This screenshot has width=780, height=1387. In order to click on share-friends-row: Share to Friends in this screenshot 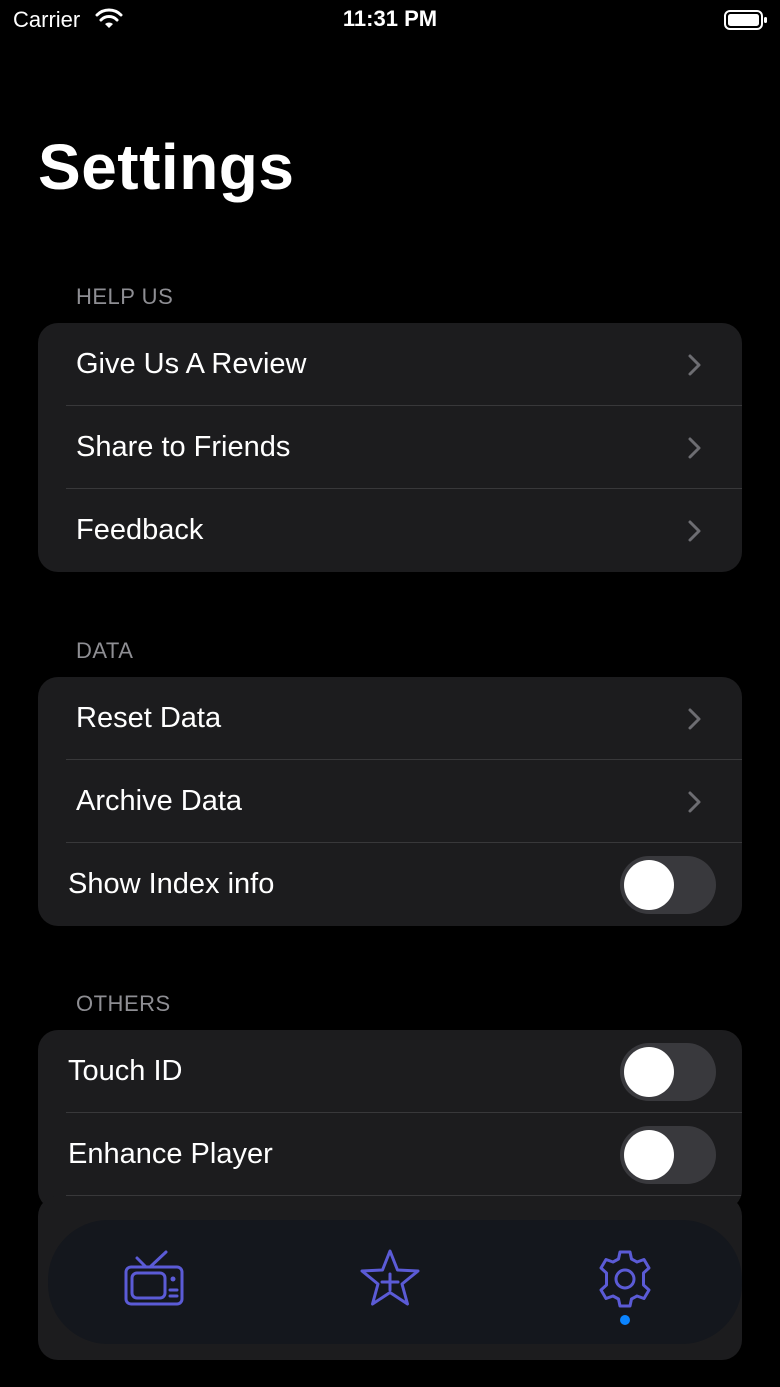, I will do `click(390, 447)`.